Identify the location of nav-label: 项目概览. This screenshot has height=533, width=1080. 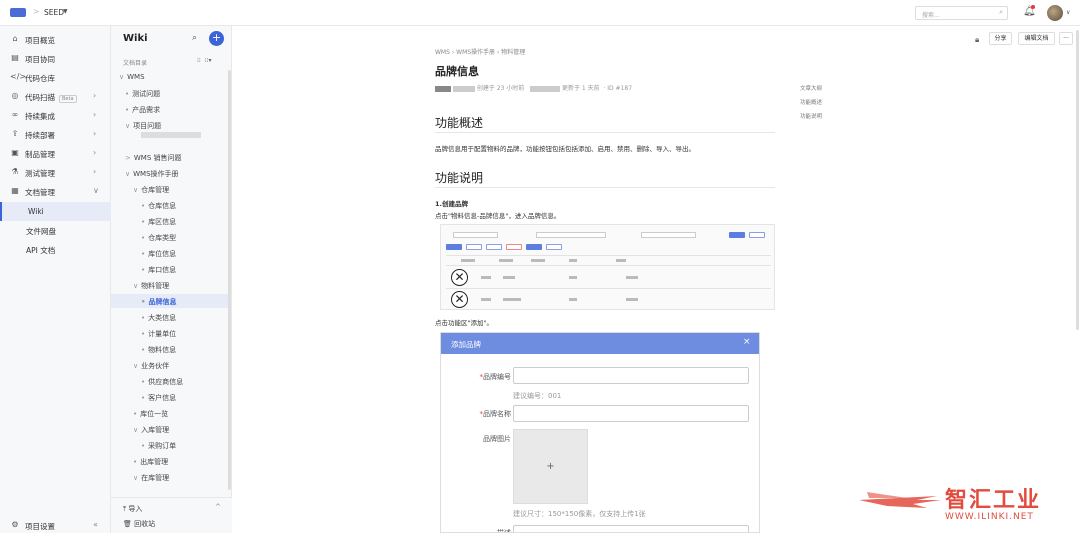
(40, 40).